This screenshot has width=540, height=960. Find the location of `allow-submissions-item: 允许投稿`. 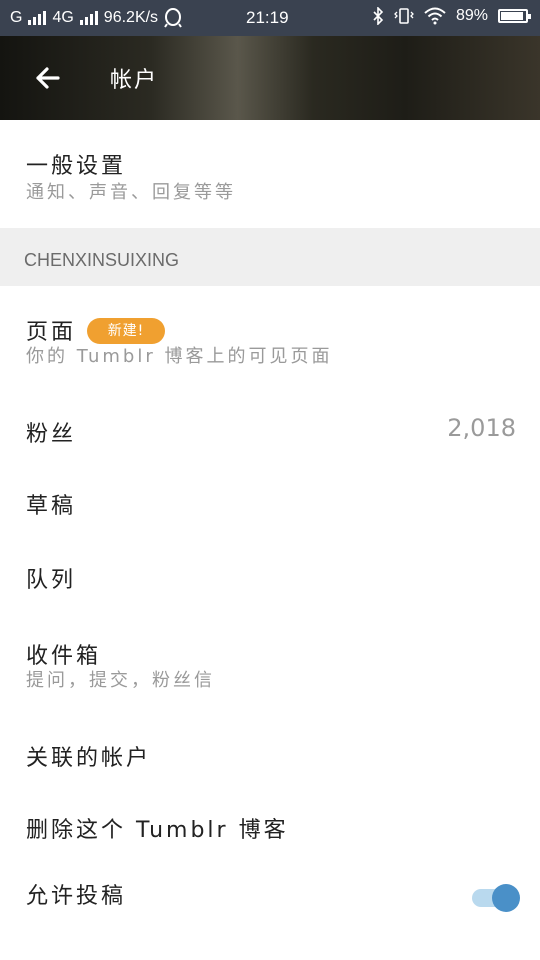

allow-submissions-item: 允许投稿 is located at coordinates (270, 899).